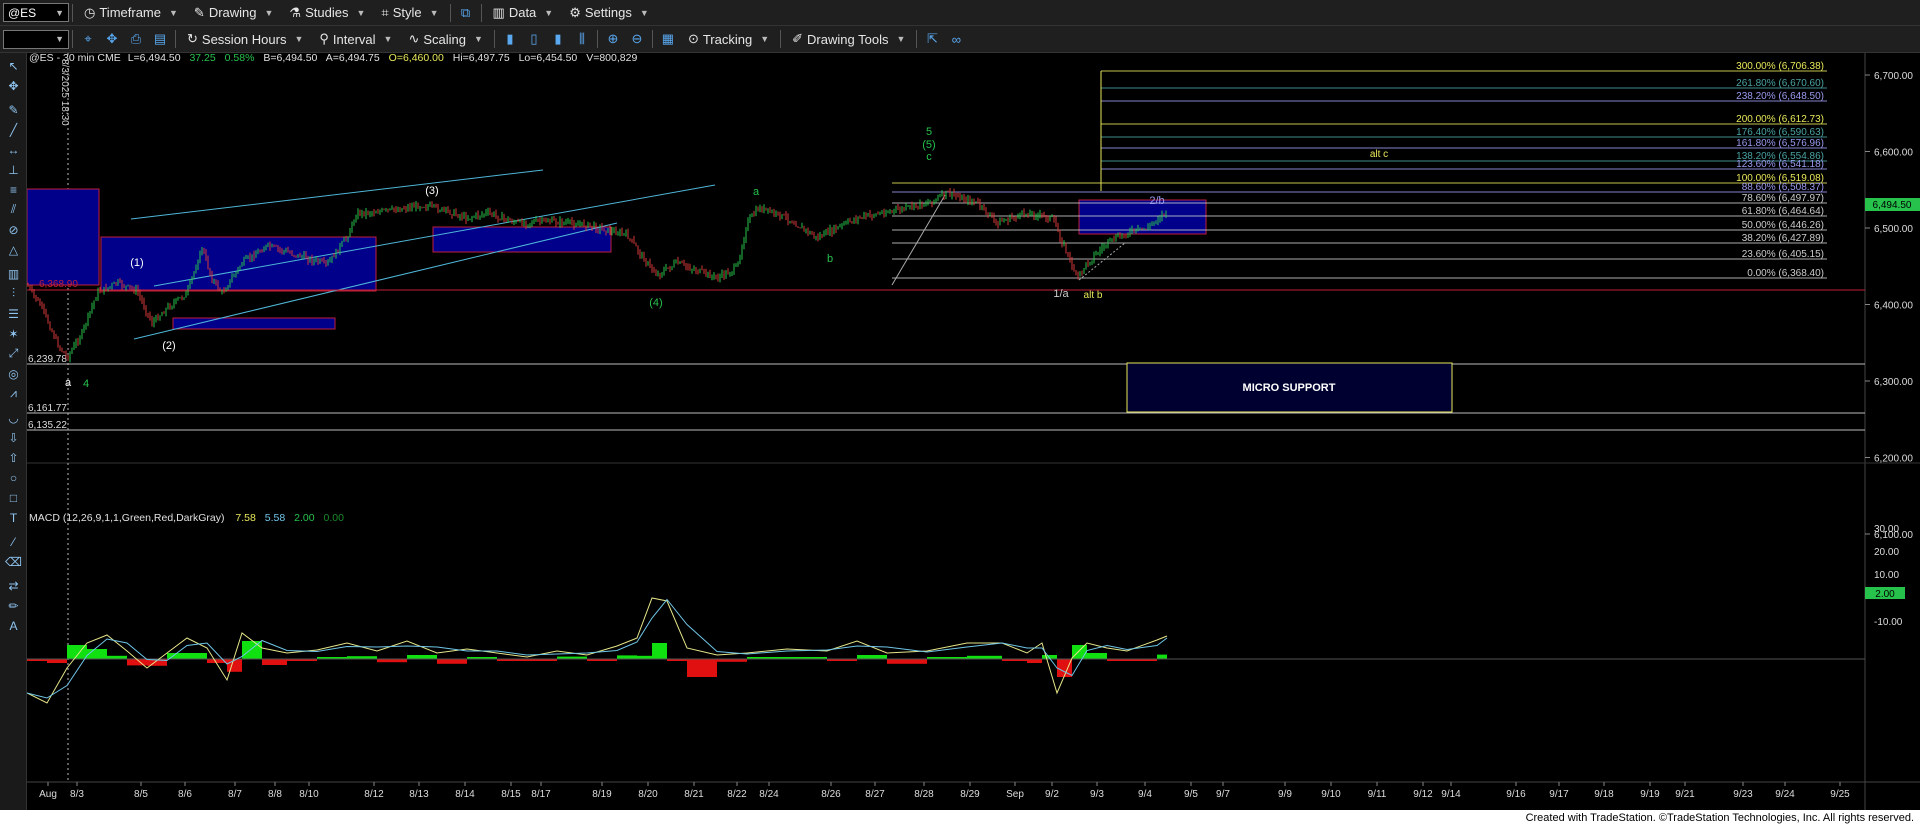 Image resolution: width=1920 pixels, height=826 pixels. Describe the element at coordinates (90, 12) in the screenshot. I see `clock-icon: ◷` at that location.